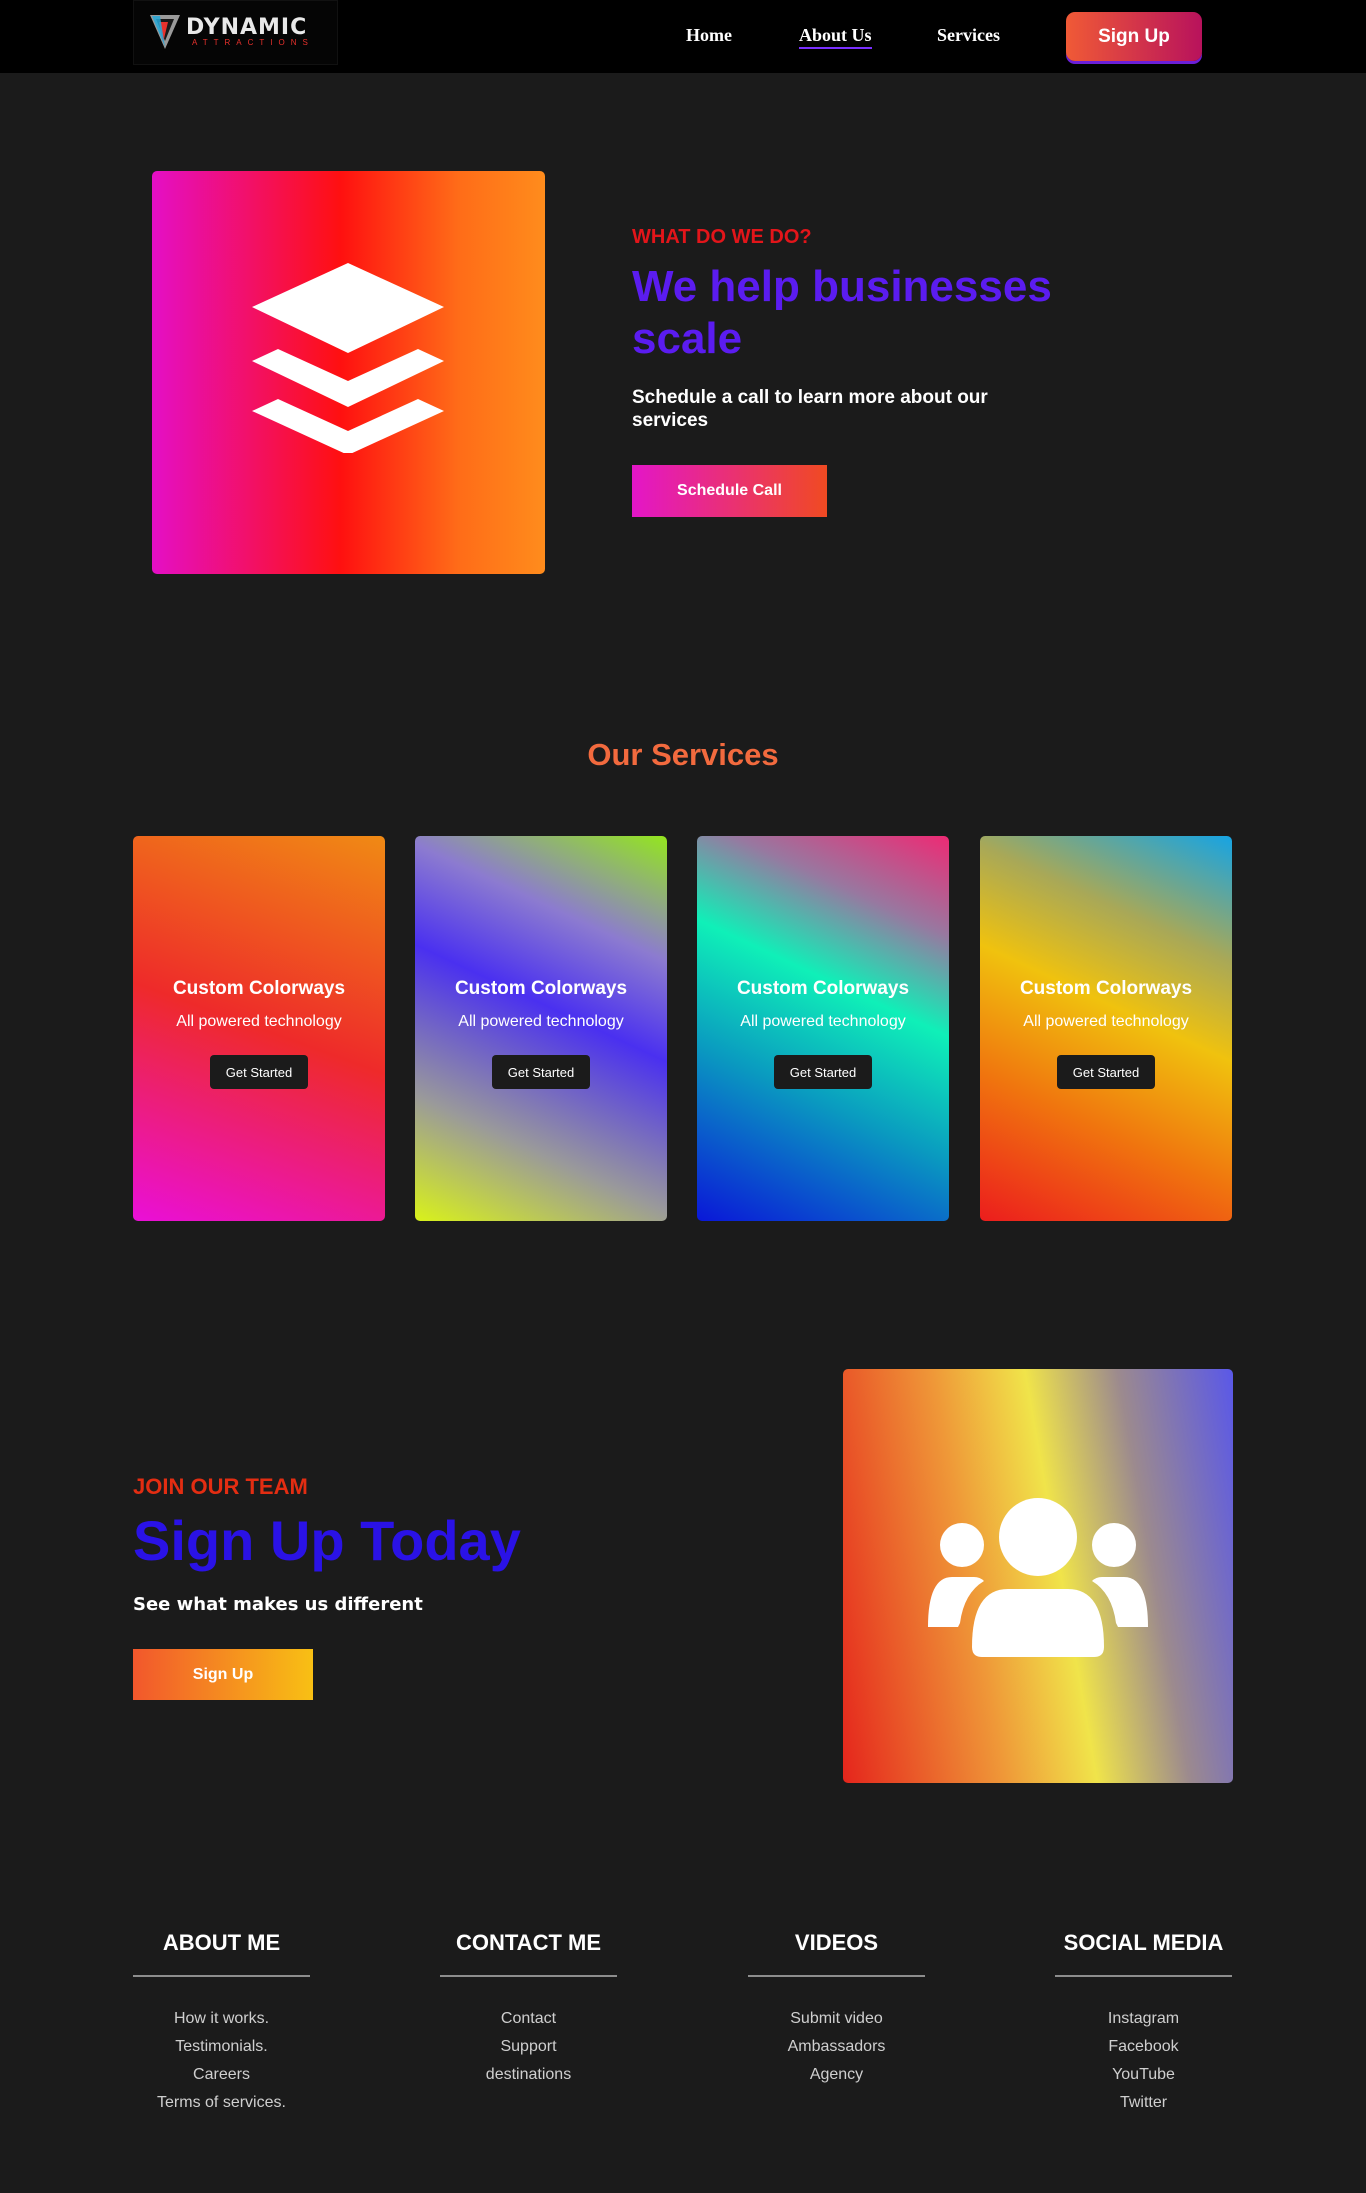 The image size is (1366, 2193). What do you see at coordinates (835, 37) in the screenshot?
I see `nav-about-link: About Us` at bounding box center [835, 37].